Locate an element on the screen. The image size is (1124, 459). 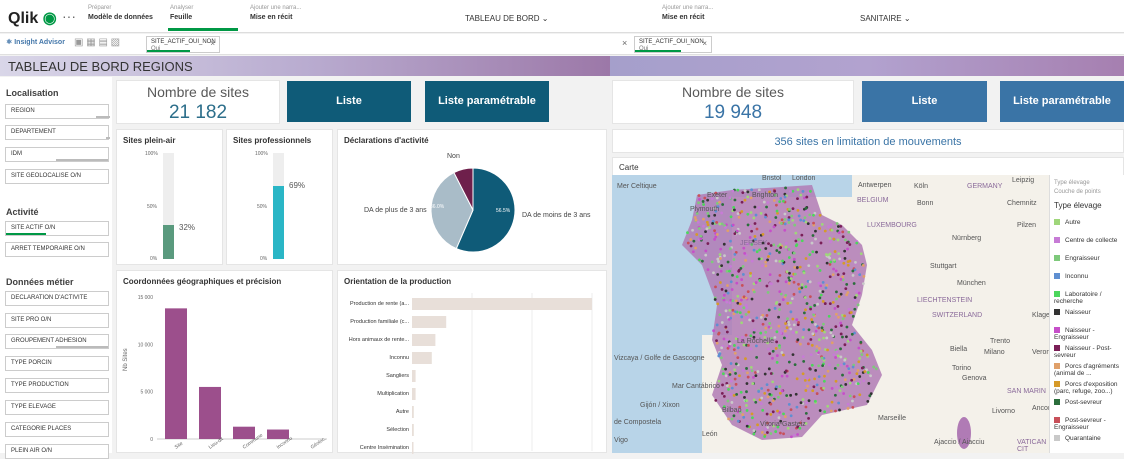
legend-item: Centre de collecte is located at coordinates (1089, 240).